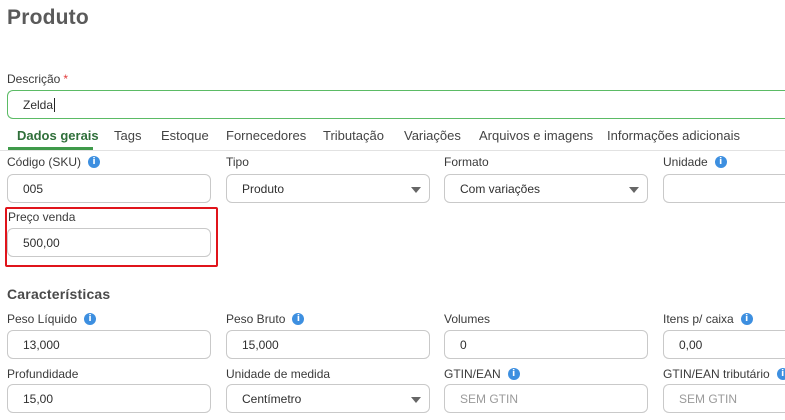 Image resolution: width=785 pixels, height=420 pixels. I want to click on tab-estoque: Estoque, so click(185, 135).